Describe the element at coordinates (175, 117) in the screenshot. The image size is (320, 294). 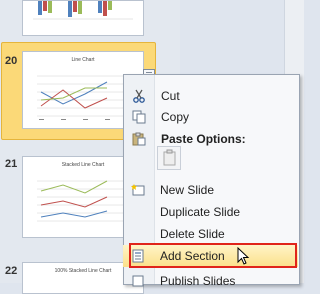
I see `menu-label-copy: Copy` at that location.